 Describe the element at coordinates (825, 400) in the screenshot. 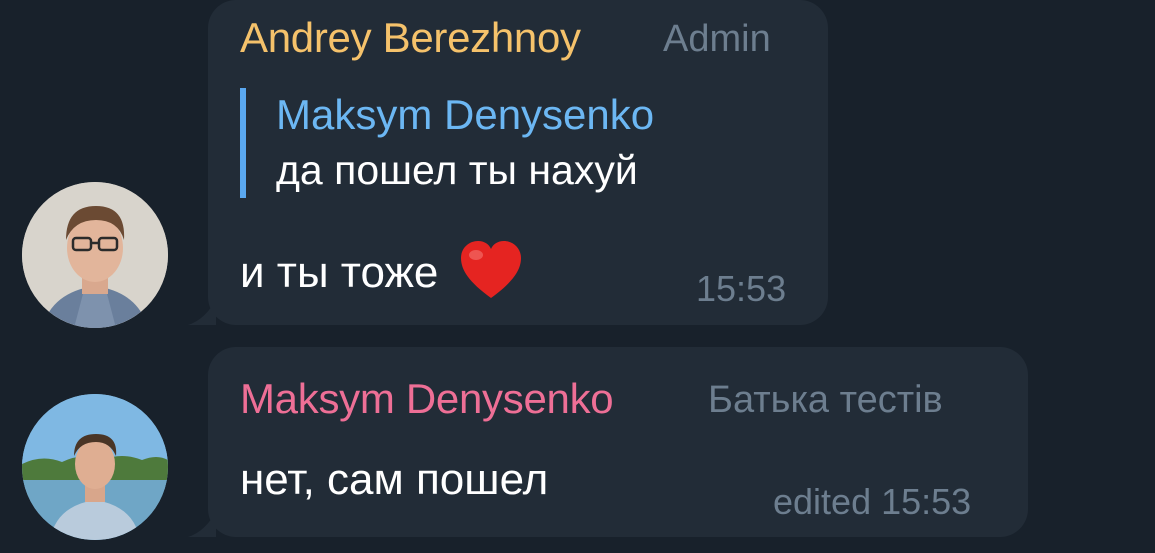

I see `sender-role: Батька тестів` at that location.